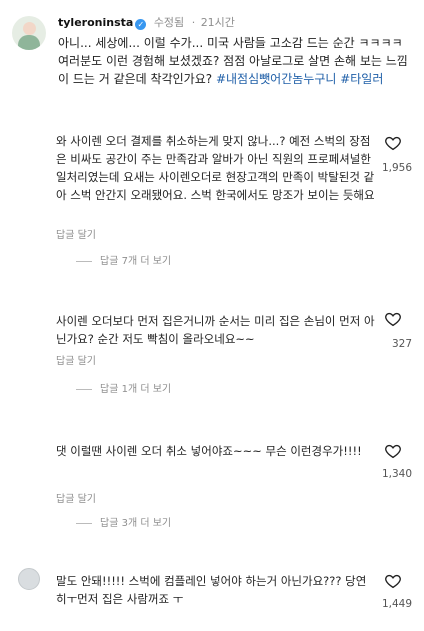  Describe the element at coordinates (123, 387) in the screenshot. I see `view-more-replies: 답글 1개 더 보기` at that location.